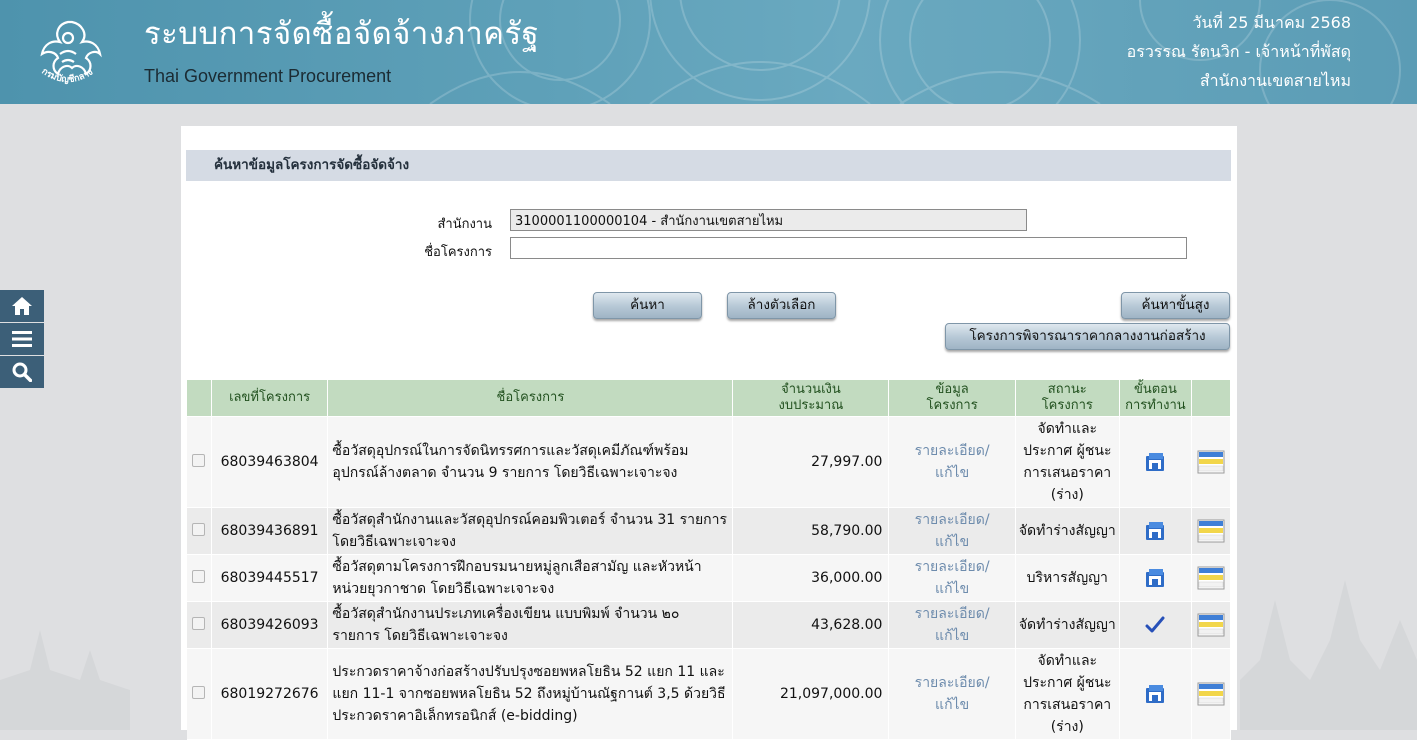  I want to click on search-submit-button: ค้นหา, so click(647, 305).